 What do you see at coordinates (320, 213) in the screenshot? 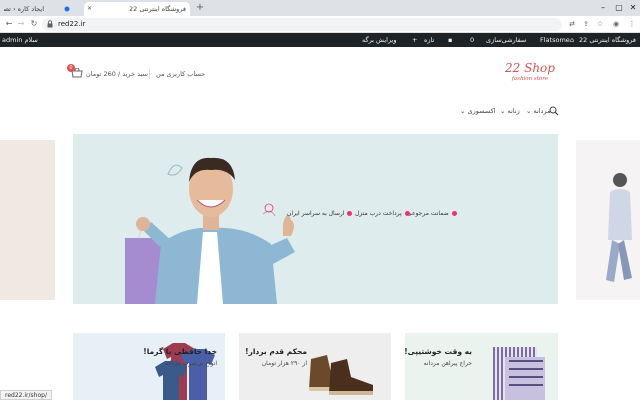
I see `feature-shipping: ارسال به سراسر ایران` at bounding box center [320, 213].